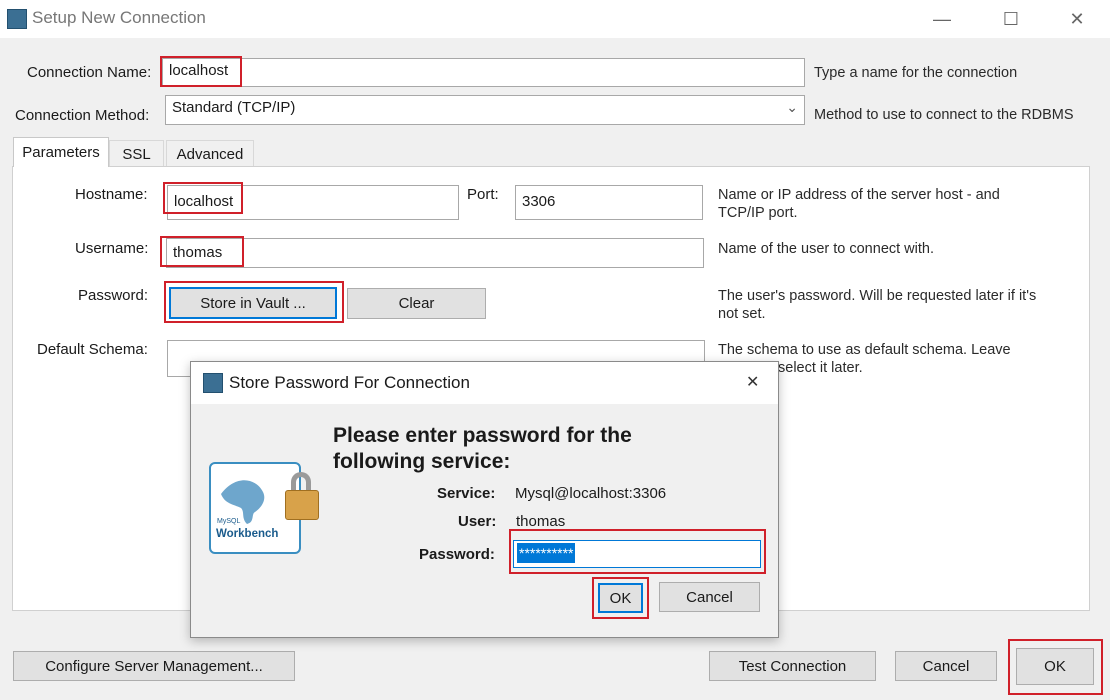 The image size is (1110, 700). Describe the element at coordinates (17, 19) in the screenshot. I see `mysql-workbench-app-icon` at that location.